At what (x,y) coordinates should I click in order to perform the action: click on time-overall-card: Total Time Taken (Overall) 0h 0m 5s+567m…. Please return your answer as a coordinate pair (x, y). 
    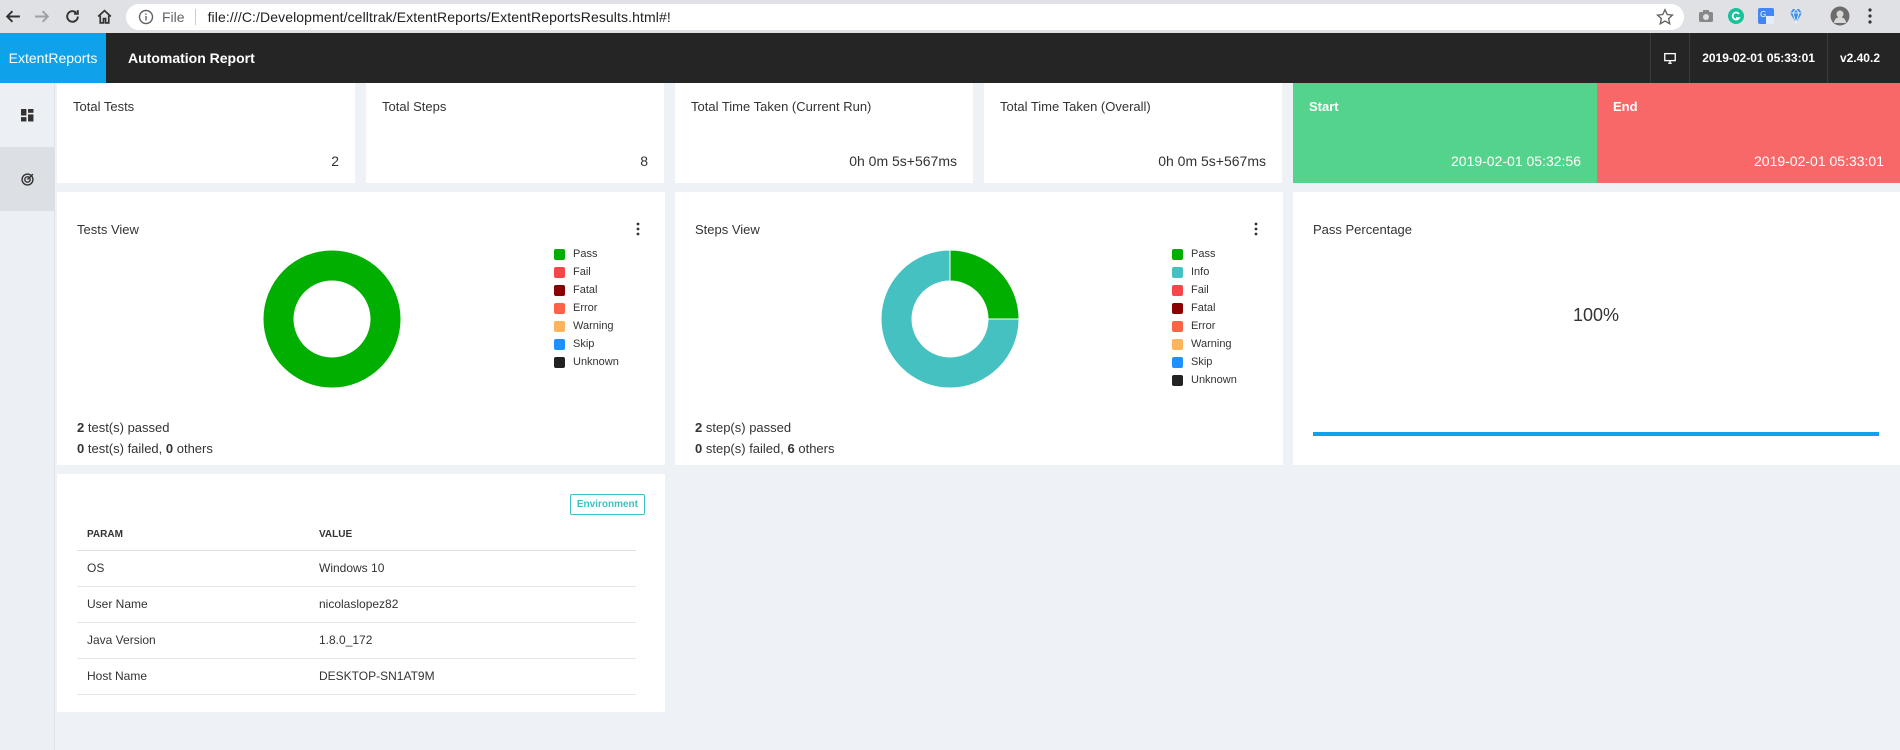
    Looking at the image, I should click on (1133, 133).